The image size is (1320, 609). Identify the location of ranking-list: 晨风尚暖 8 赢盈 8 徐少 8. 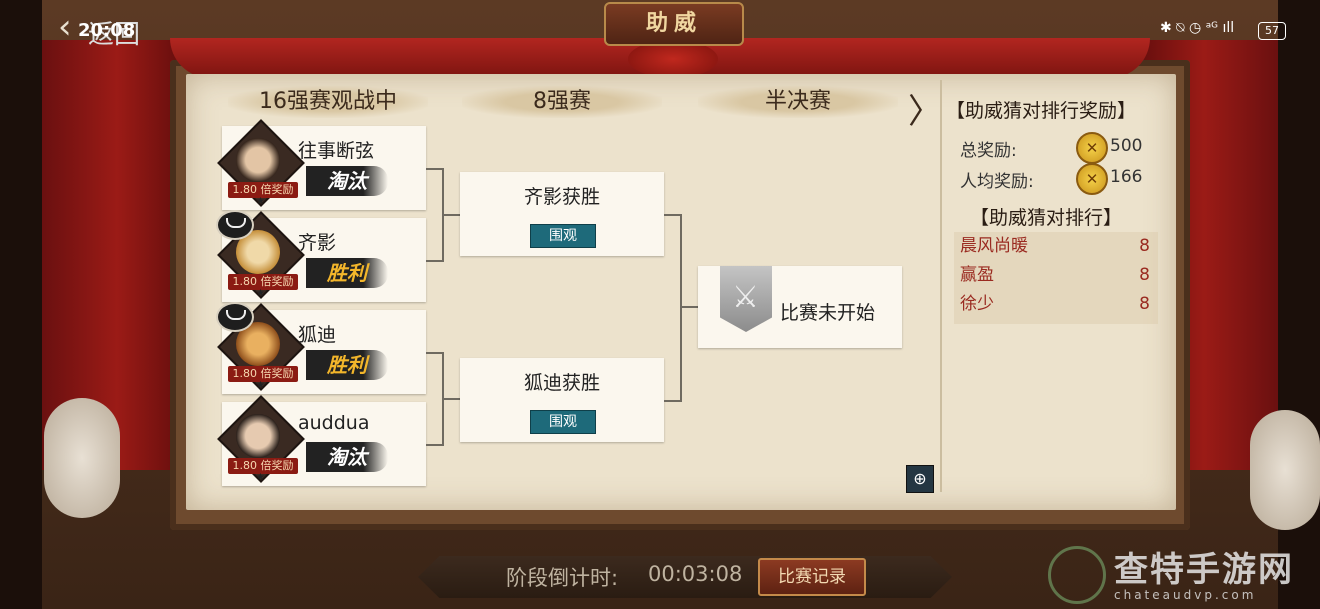
(1056, 278).